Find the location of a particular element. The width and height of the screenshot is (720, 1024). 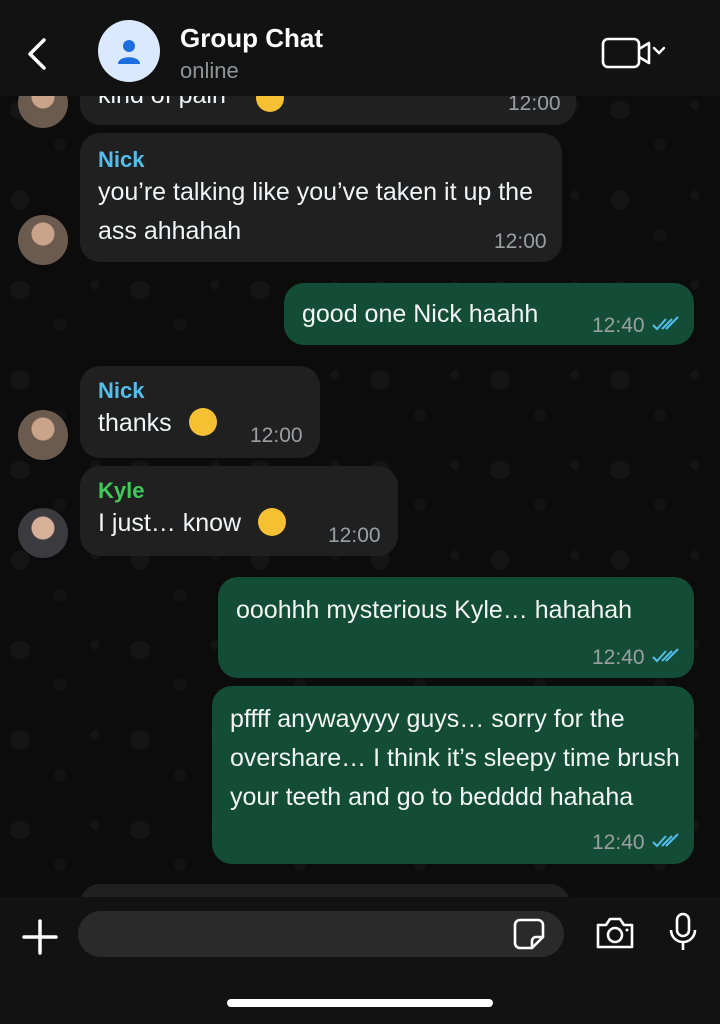

plus-icon is located at coordinates (40, 937).